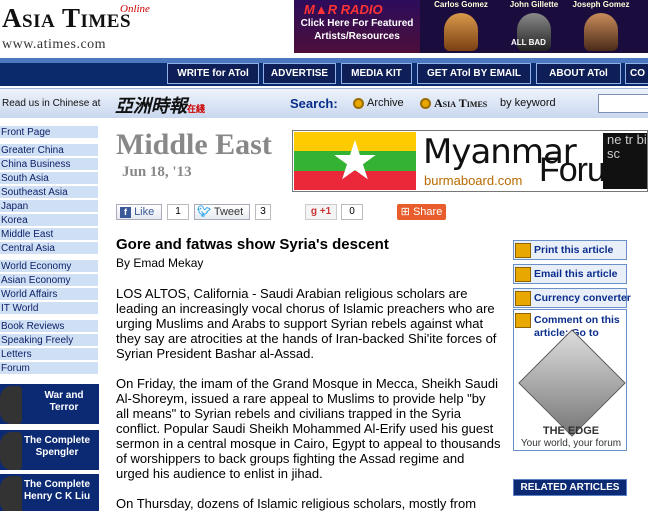  What do you see at coordinates (427, 212) in the screenshot?
I see `share-label: Share` at bounding box center [427, 212].